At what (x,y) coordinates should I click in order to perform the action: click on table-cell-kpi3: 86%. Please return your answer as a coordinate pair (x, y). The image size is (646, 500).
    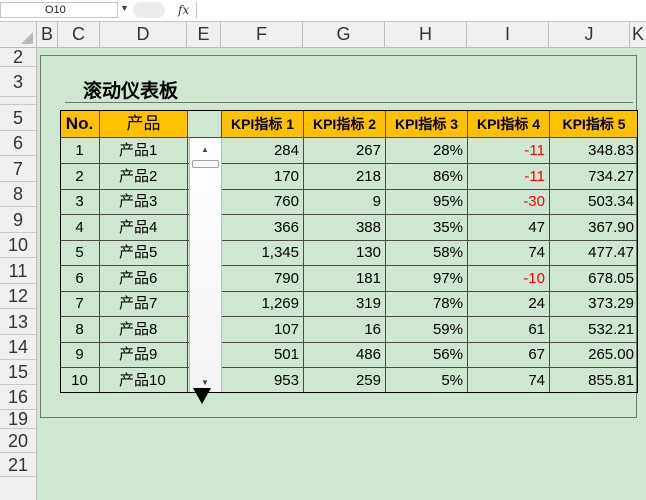
    Looking at the image, I should click on (427, 176).